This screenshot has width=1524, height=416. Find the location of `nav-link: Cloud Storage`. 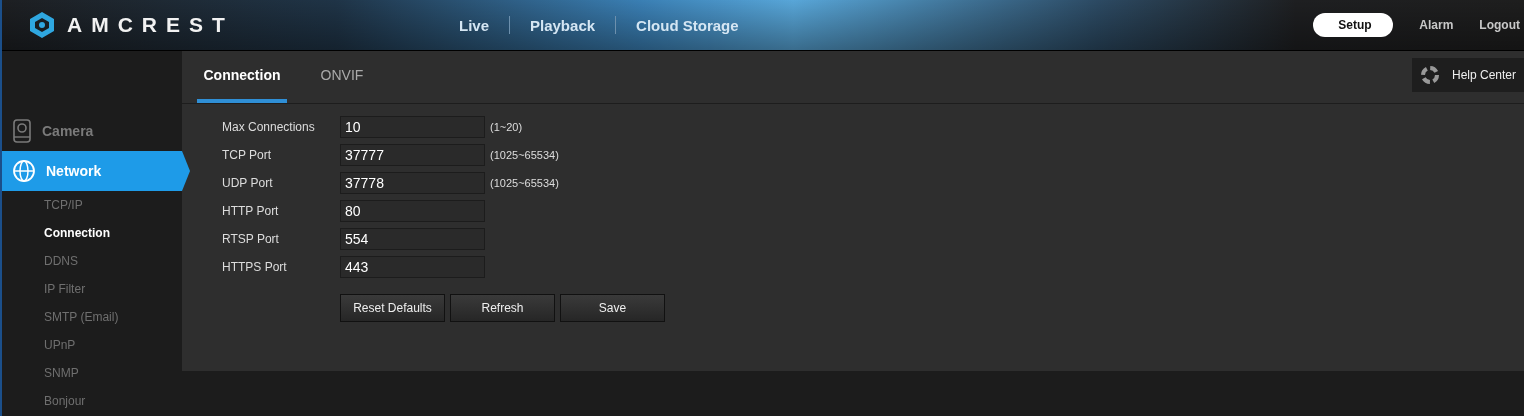

nav-link: Cloud Storage is located at coordinates (687, 25).